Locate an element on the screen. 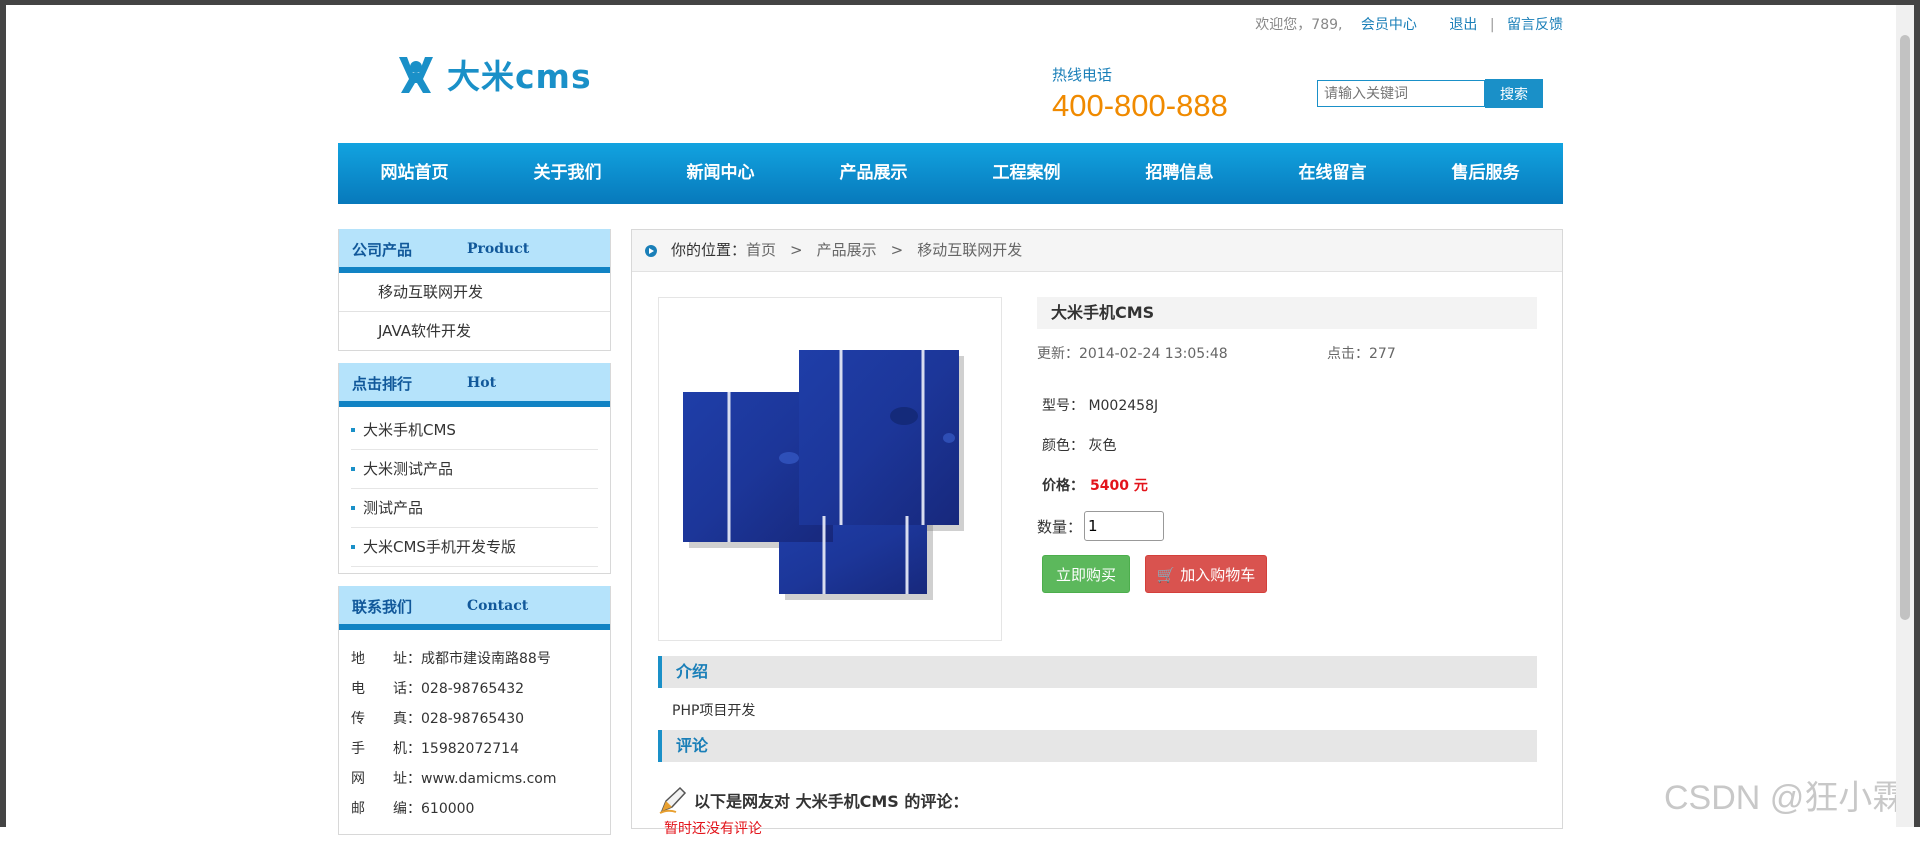 Image resolution: width=1920 pixels, height=847 pixels. contact-row-website: 网 址：www.damicms.com is located at coordinates (474, 779).